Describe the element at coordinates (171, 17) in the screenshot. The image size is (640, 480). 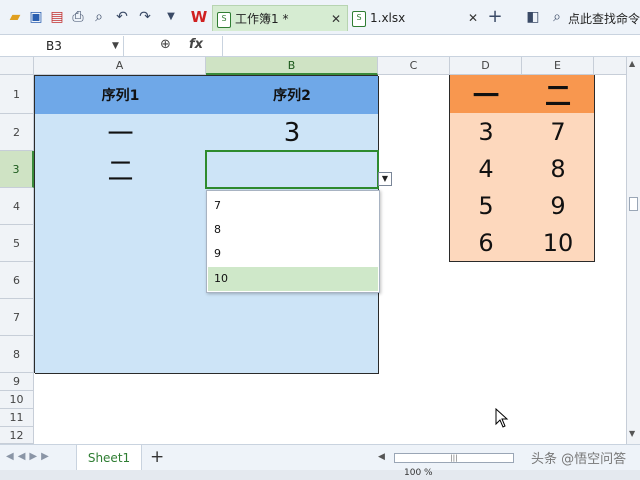
I see `customize-chevron-icon: ▼` at that location.